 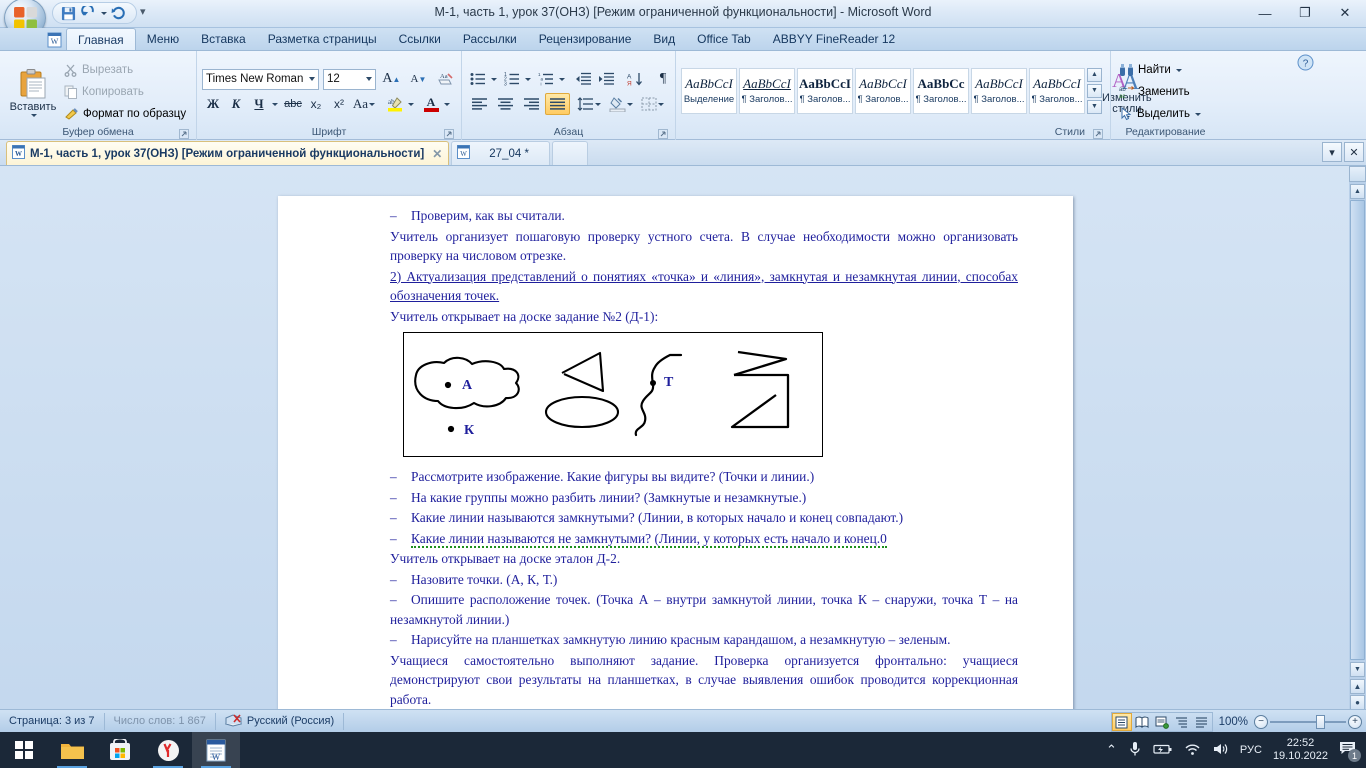 What do you see at coordinates (233, 721) in the screenshot?
I see `spelling-errors-icon` at bounding box center [233, 721].